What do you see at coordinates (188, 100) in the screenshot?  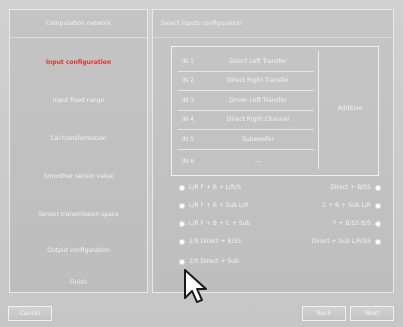 I see `port-id: IN 3` at bounding box center [188, 100].